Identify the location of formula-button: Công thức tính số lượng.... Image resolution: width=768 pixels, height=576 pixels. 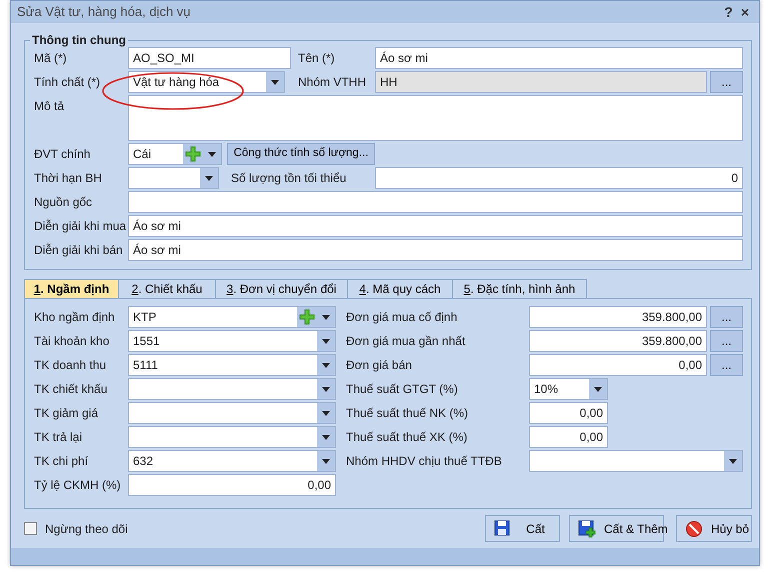
(301, 154).